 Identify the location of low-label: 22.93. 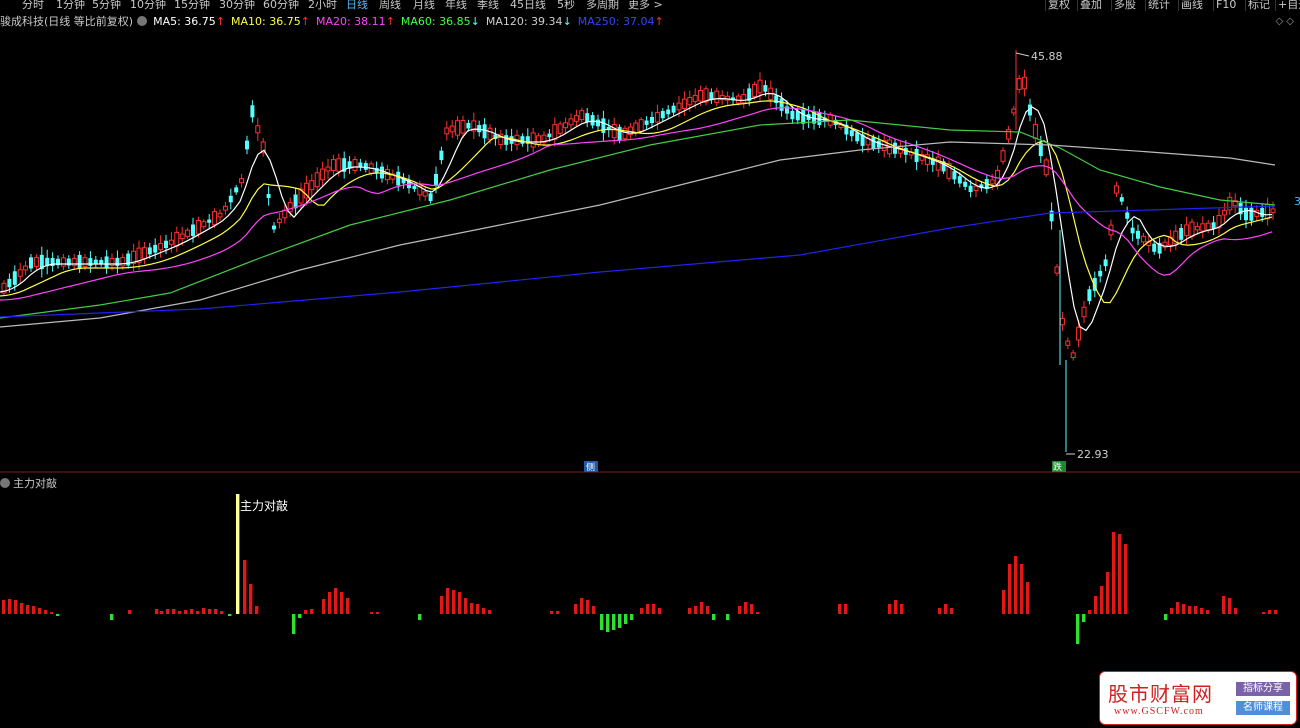
(1093, 454).